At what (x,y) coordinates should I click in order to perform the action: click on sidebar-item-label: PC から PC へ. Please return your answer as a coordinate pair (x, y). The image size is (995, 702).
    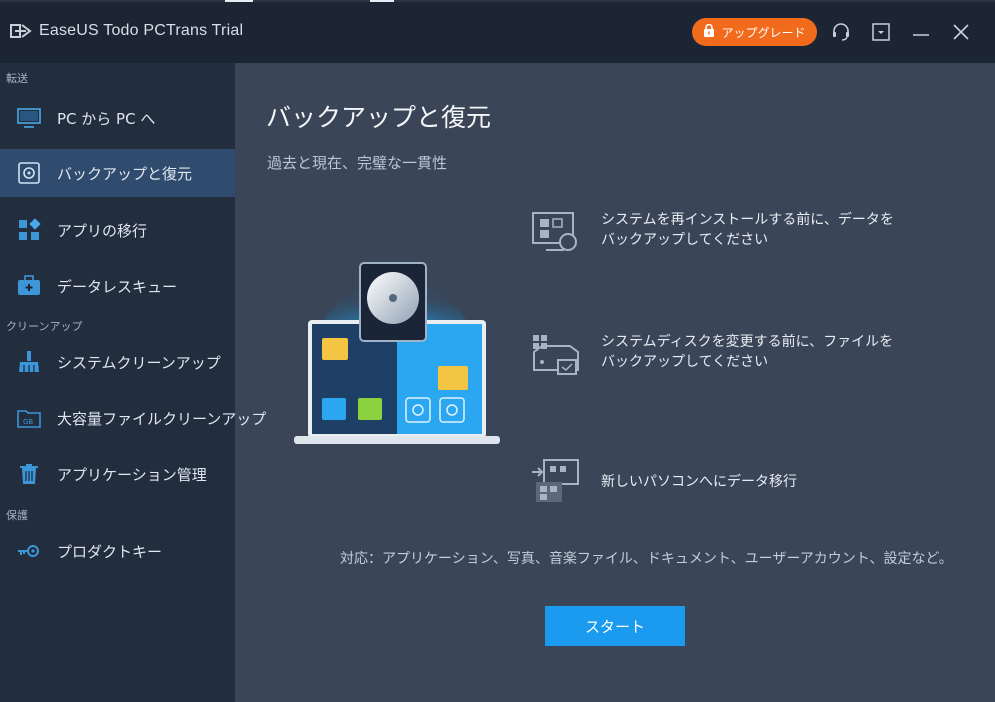
    Looking at the image, I should click on (106, 118).